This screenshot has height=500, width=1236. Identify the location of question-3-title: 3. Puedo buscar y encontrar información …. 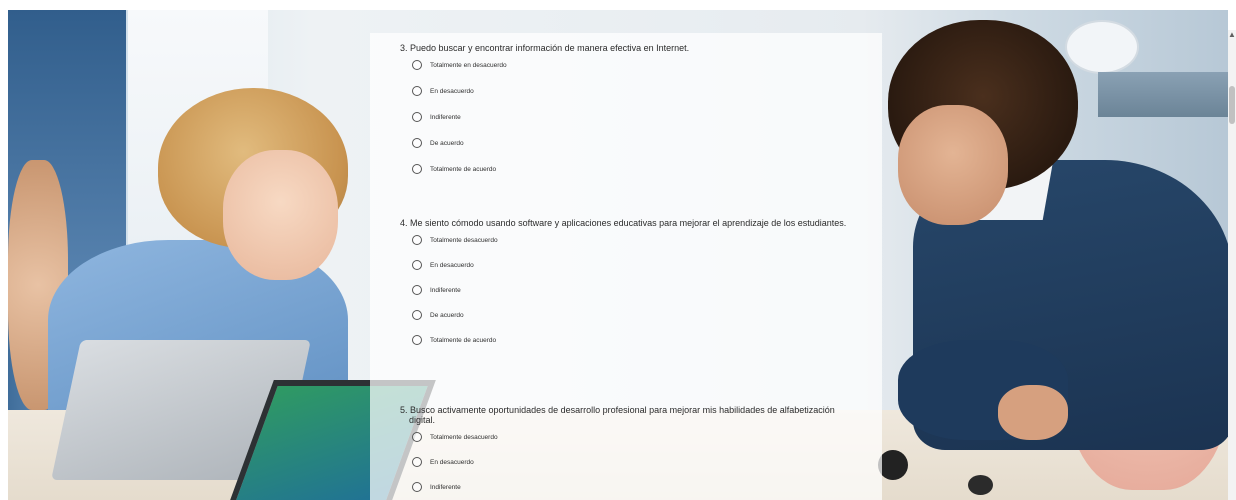
(545, 48).